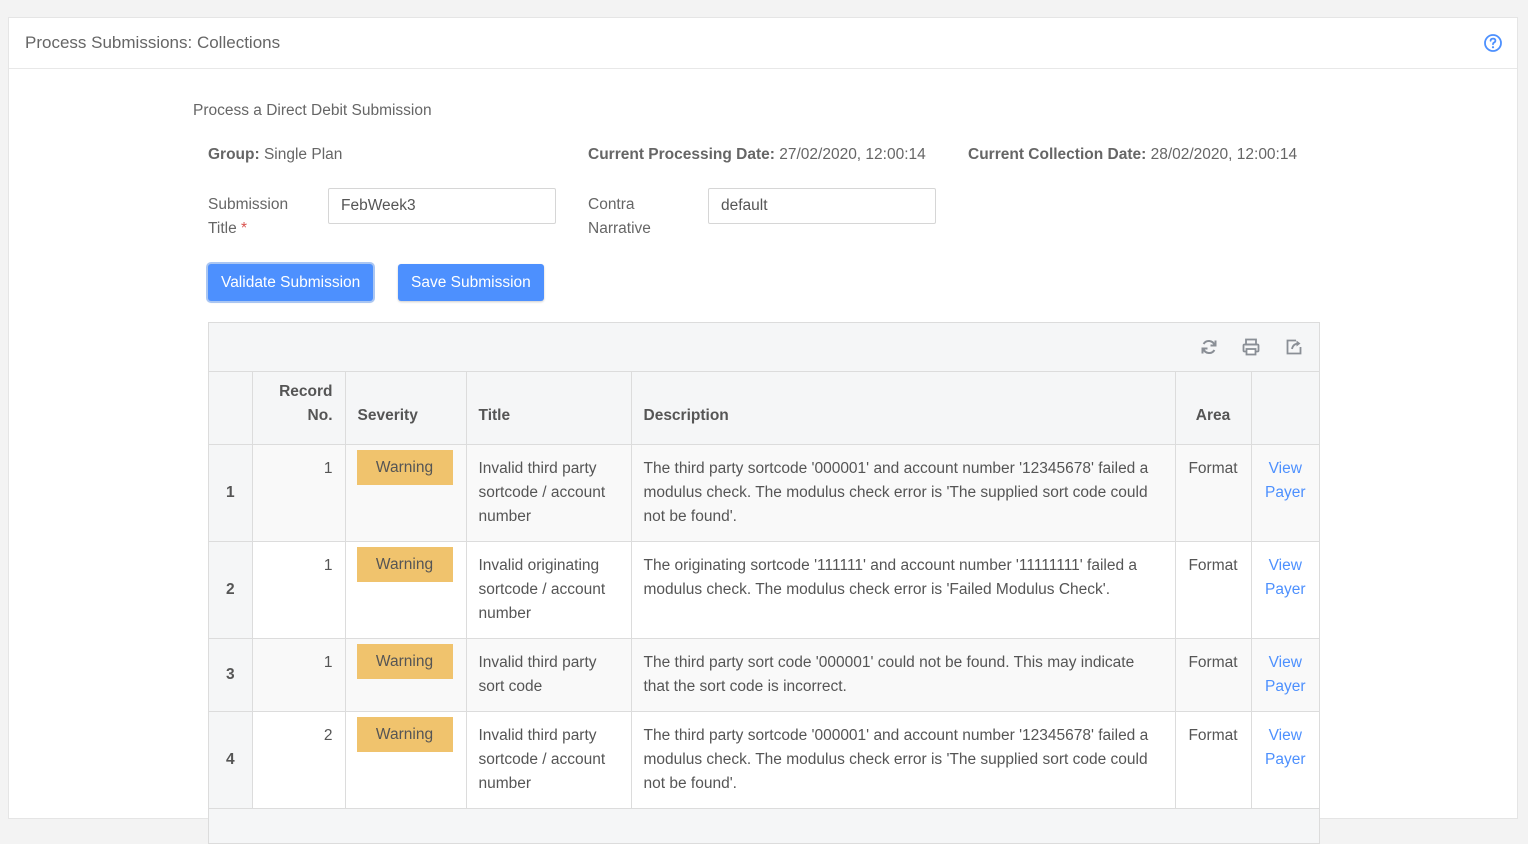 The image size is (1528, 844). What do you see at coordinates (231, 760) in the screenshot?
I see `row-index: 4` at bounding box center [231, 760].